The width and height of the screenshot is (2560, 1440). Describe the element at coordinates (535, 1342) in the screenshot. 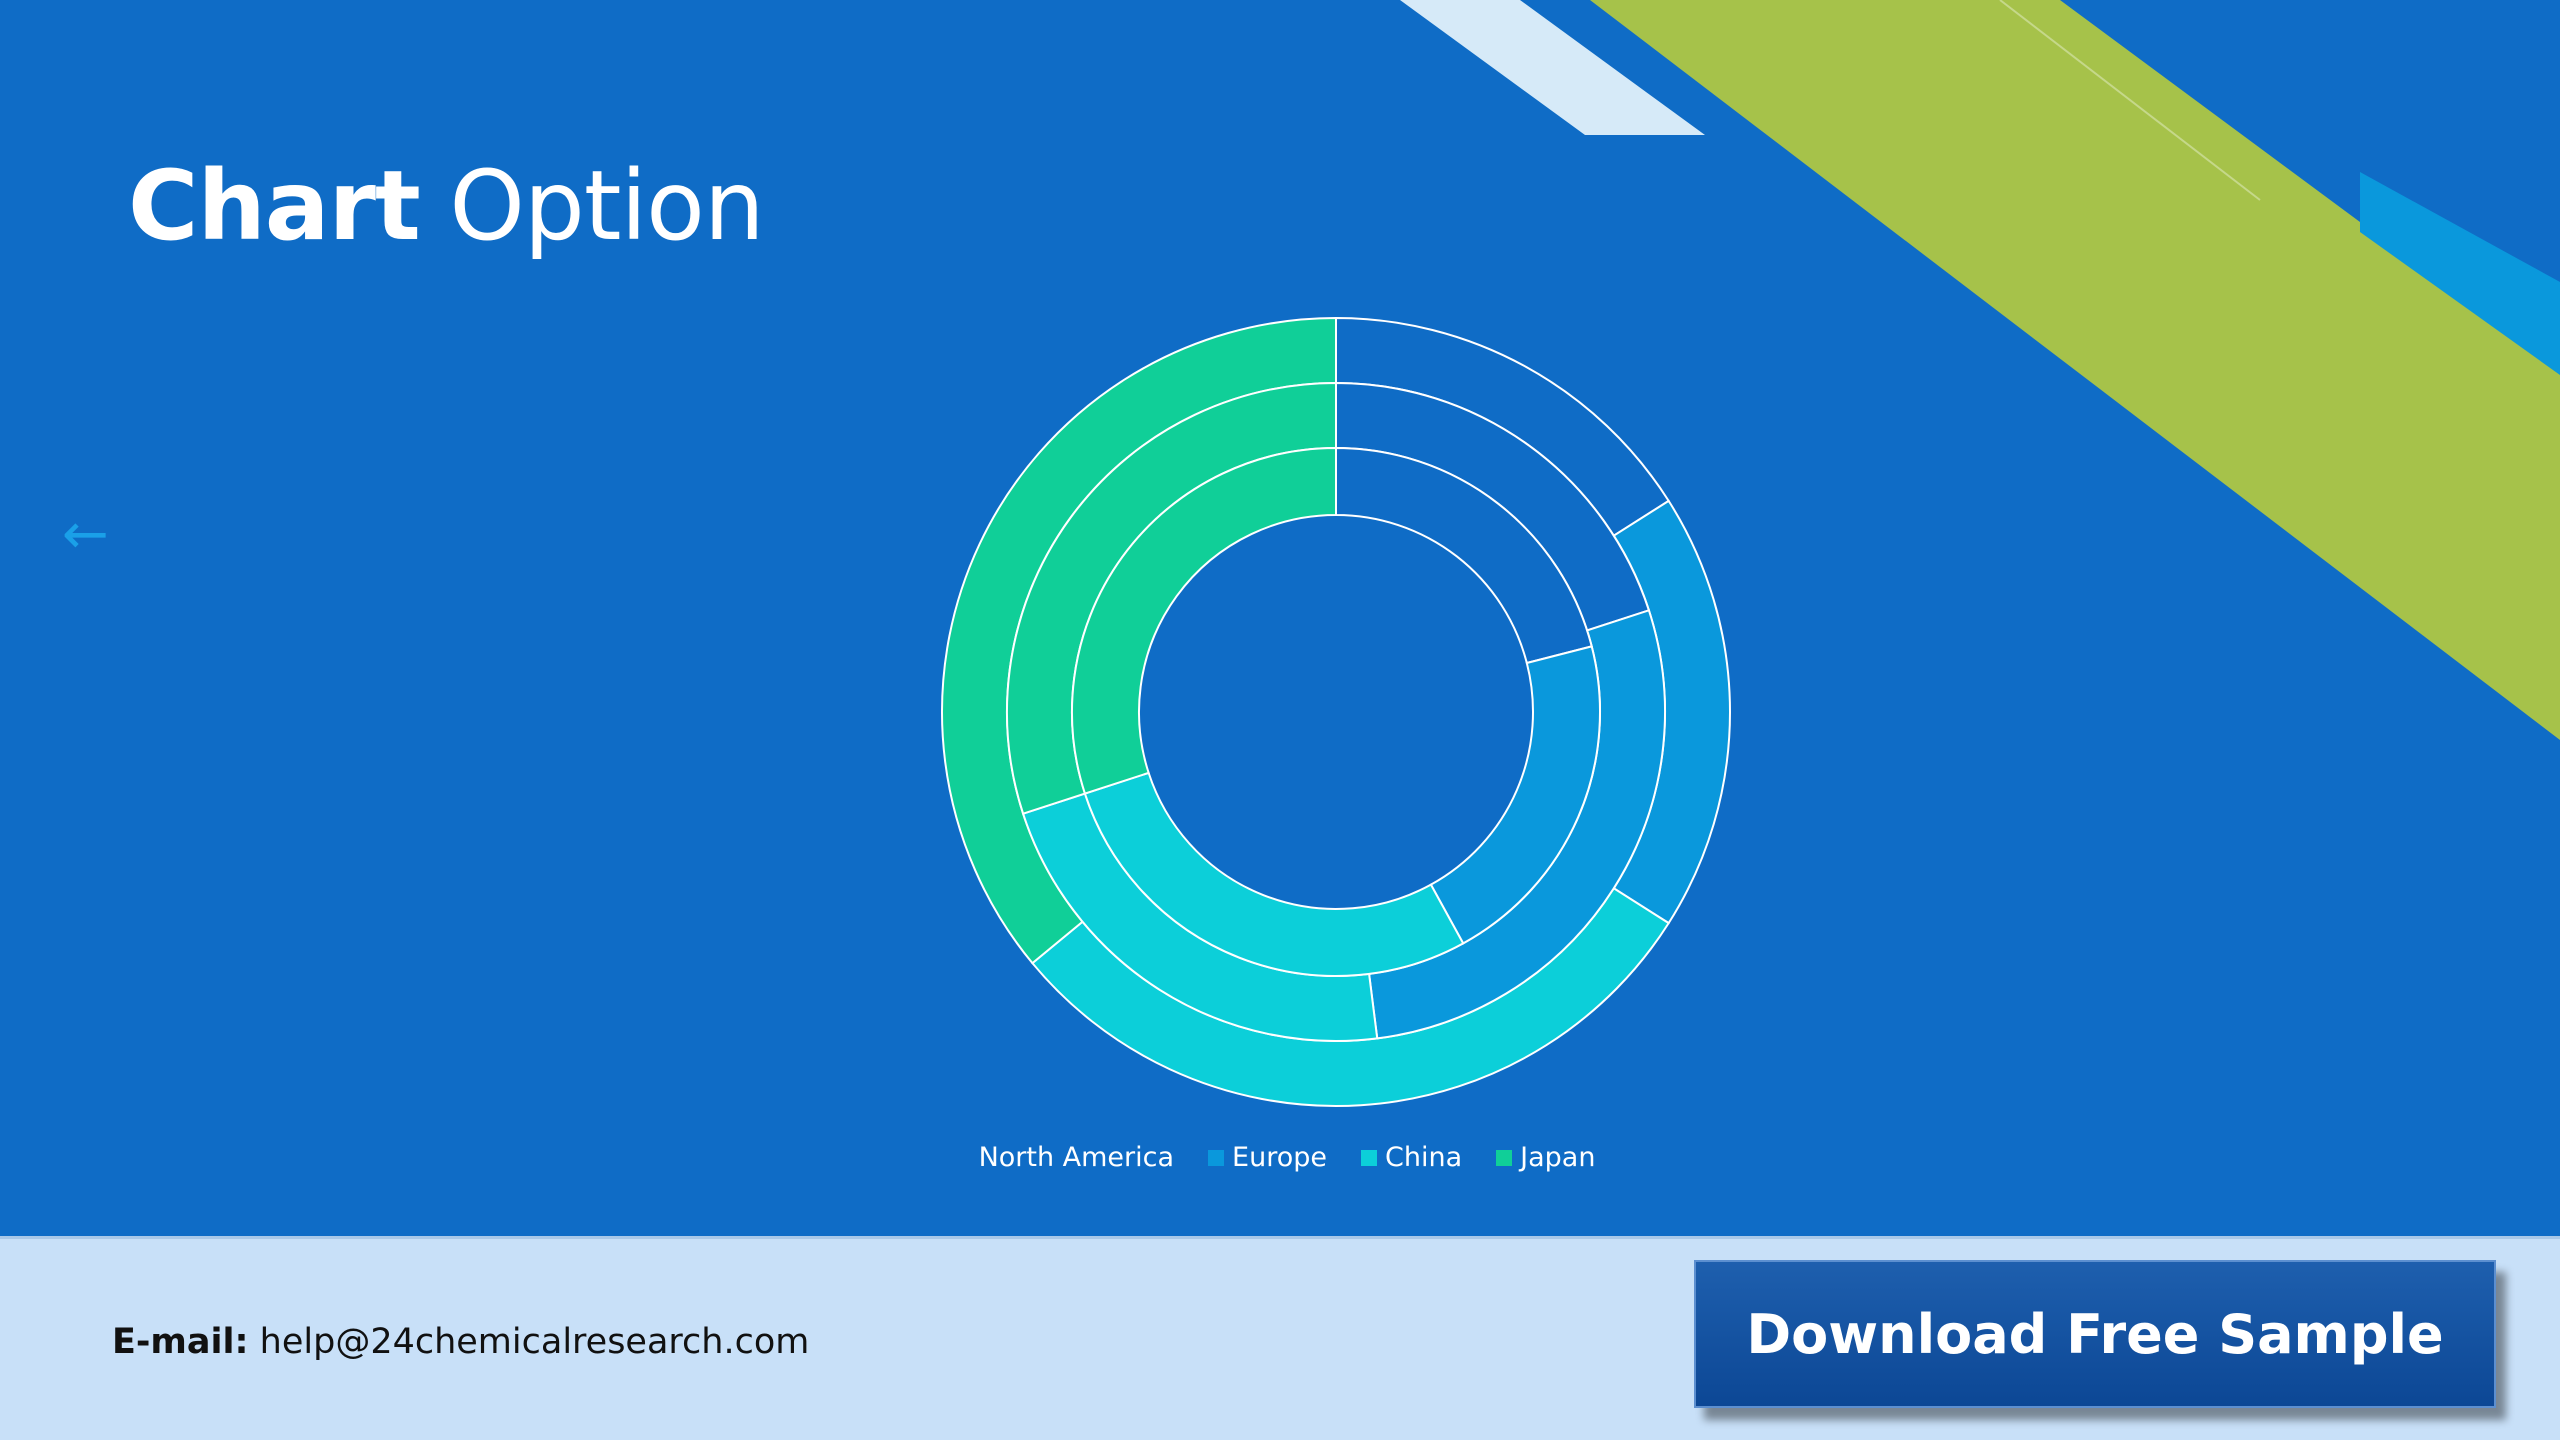

I see `email-link: help@24chemicalresearch.com` at that location.